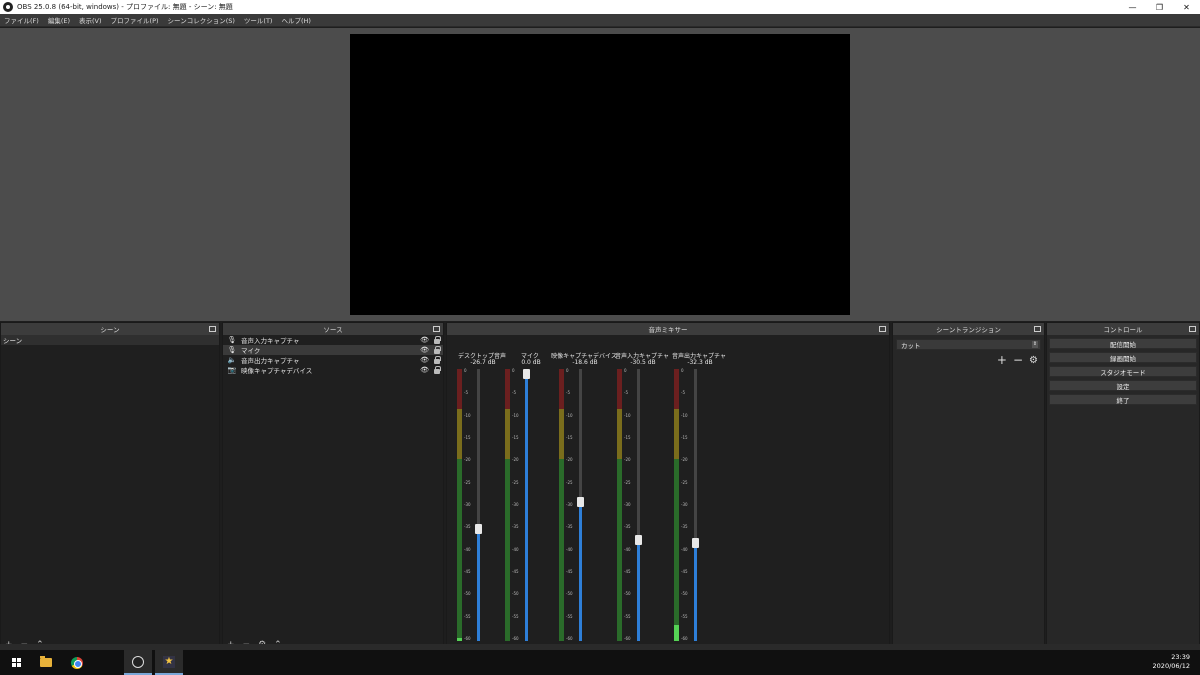  I want to click on channel-db-readout: -32.3 dB, so click(700, 362).